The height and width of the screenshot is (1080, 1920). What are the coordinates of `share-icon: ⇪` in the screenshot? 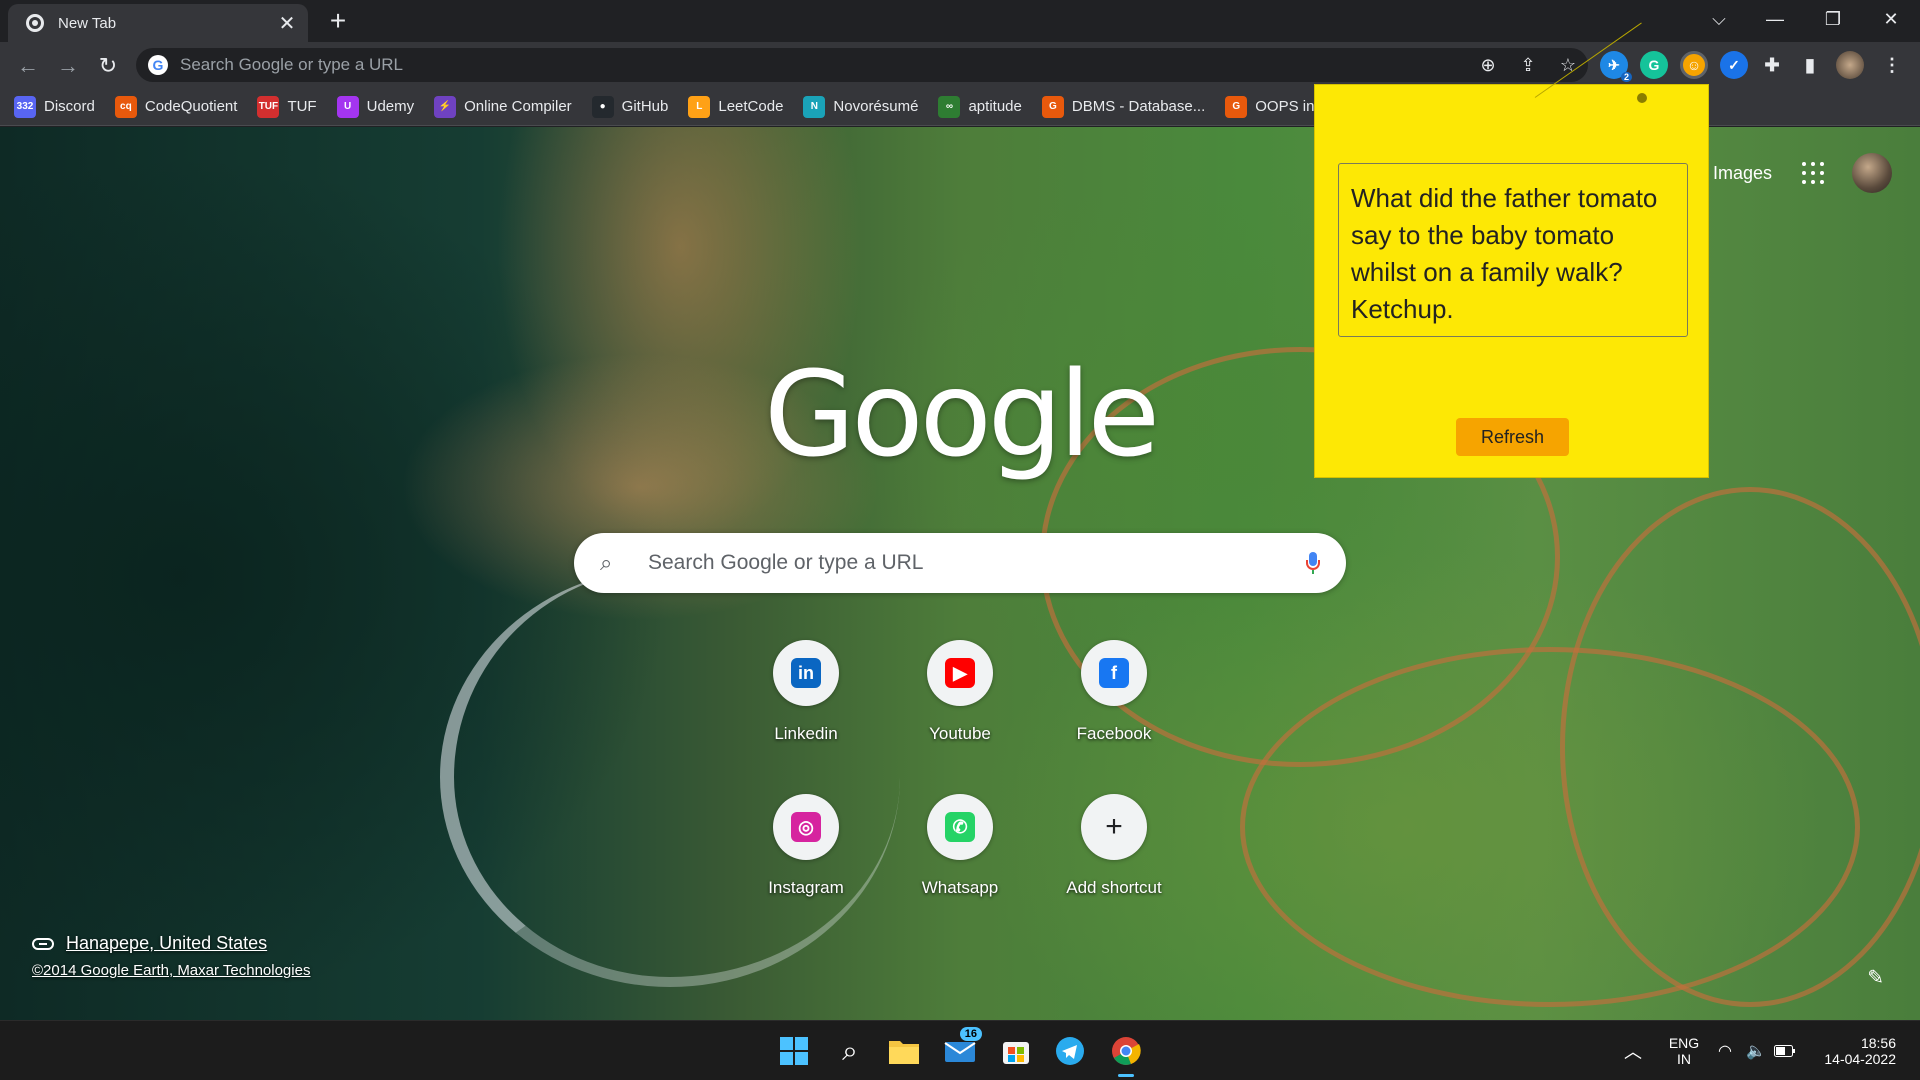 It's located at (1528, 65).